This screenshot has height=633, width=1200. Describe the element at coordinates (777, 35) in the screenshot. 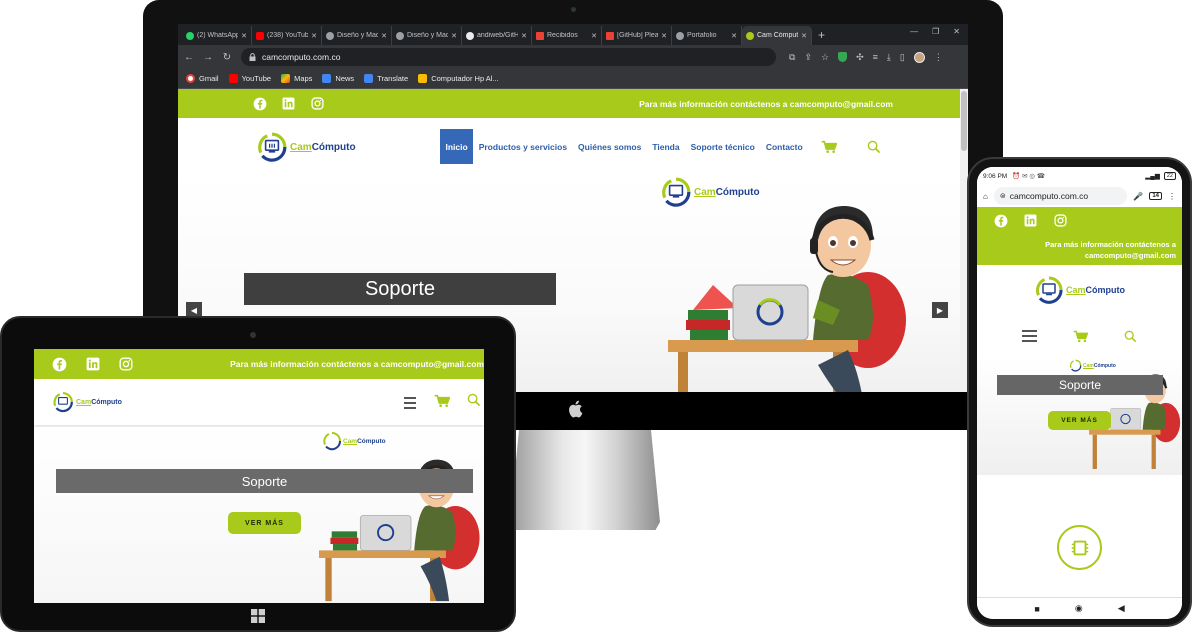

I see `browser-tab-active: Cam Cómputo ✕` at that location.